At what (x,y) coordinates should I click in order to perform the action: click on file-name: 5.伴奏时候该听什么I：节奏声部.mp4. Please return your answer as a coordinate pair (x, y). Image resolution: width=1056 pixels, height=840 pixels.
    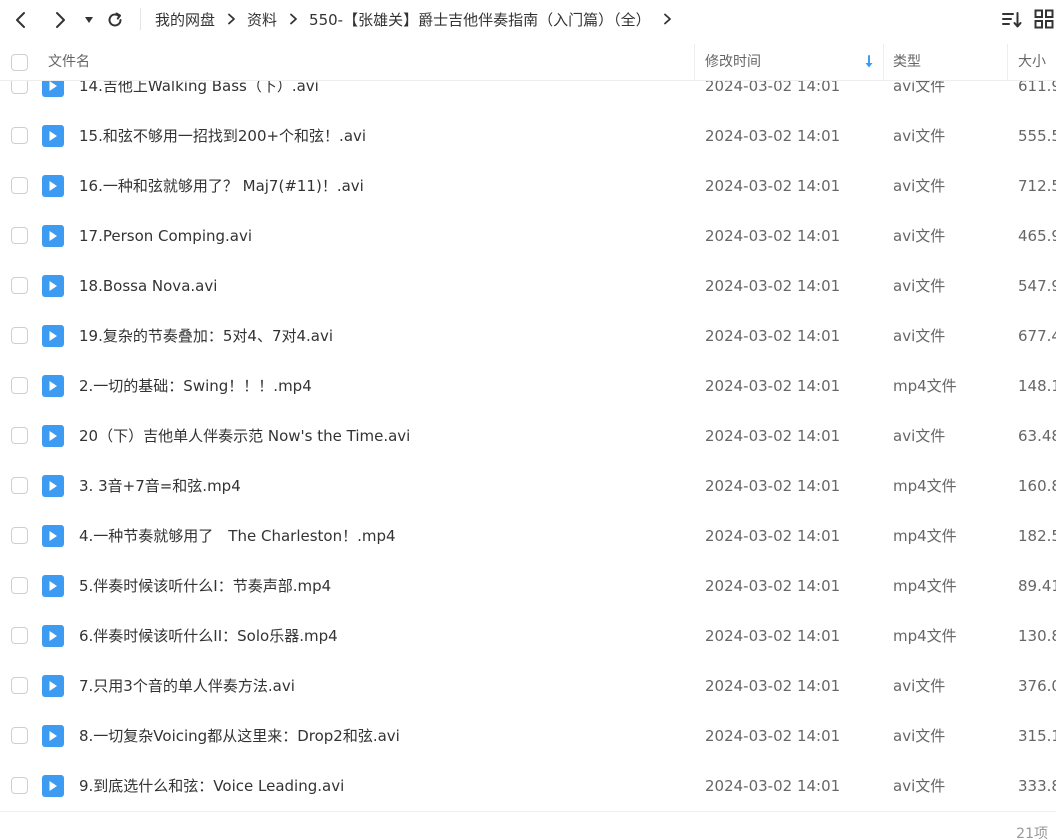
    Looking at the image, I should click on (205, 586).